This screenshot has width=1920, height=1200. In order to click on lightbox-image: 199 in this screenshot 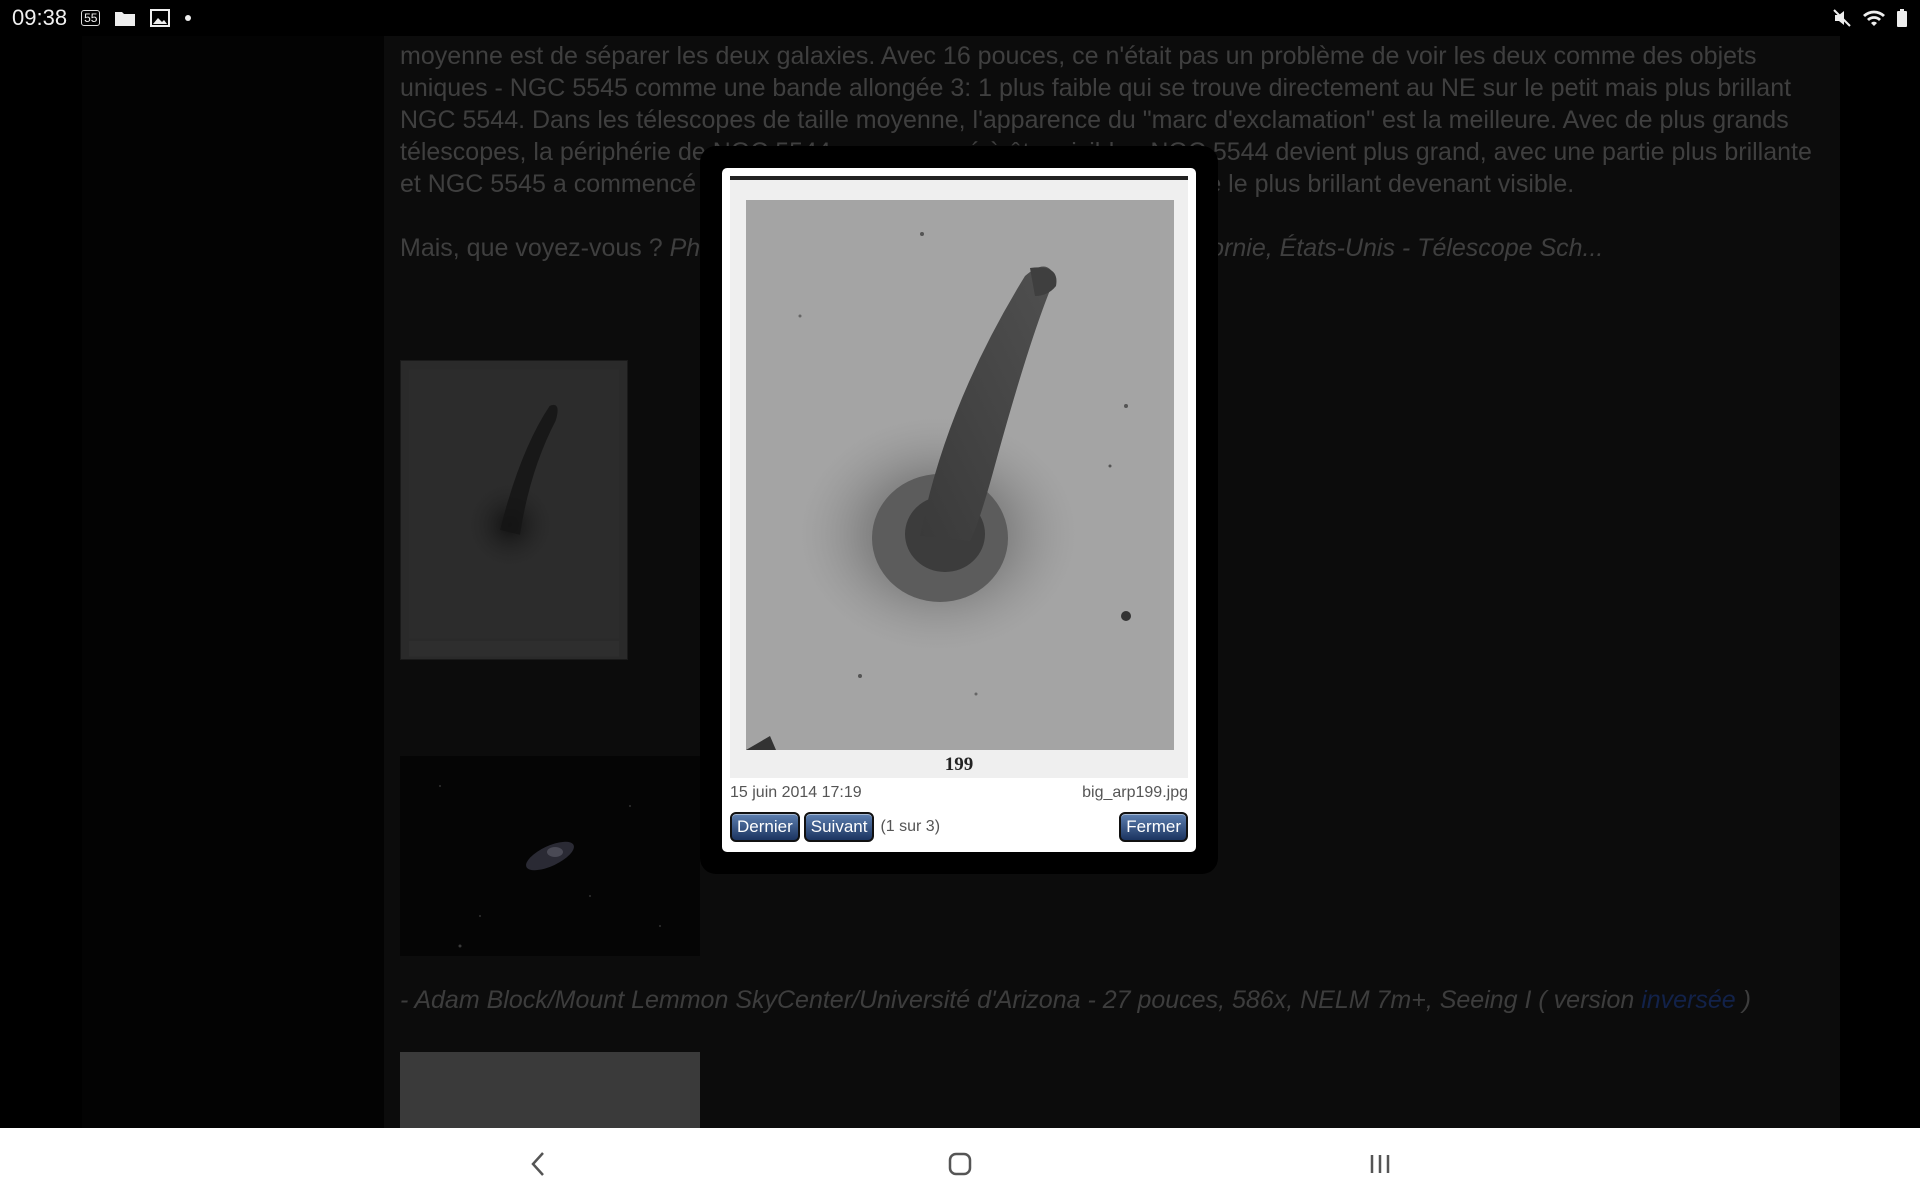, I will do `click(959, 477)`.